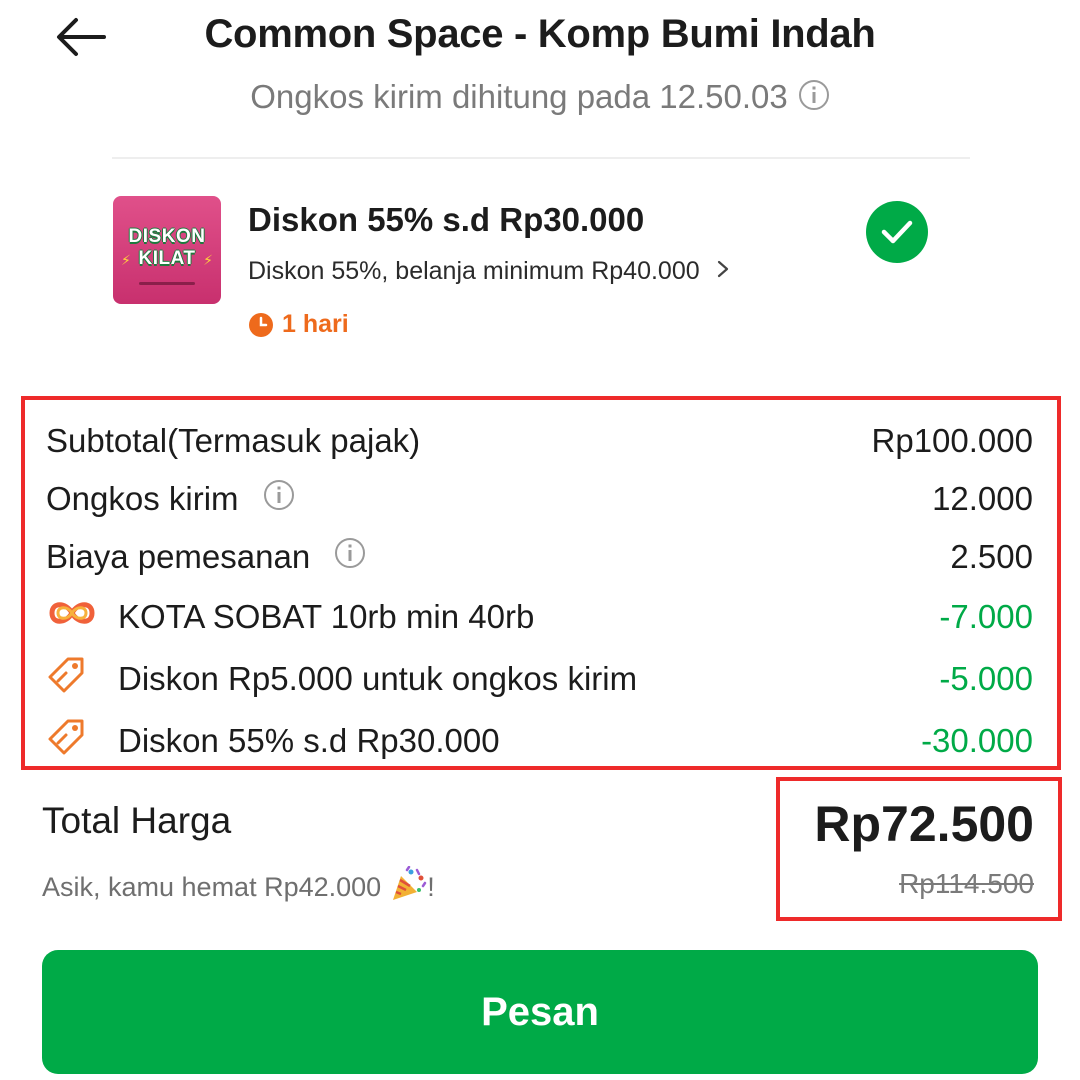  What do you see at coordinates (474, 271) in the screenshot?
I see `voucher-description: Diskon 55%, belanja minimum Rp40.000` at bounding box center [474, 271].